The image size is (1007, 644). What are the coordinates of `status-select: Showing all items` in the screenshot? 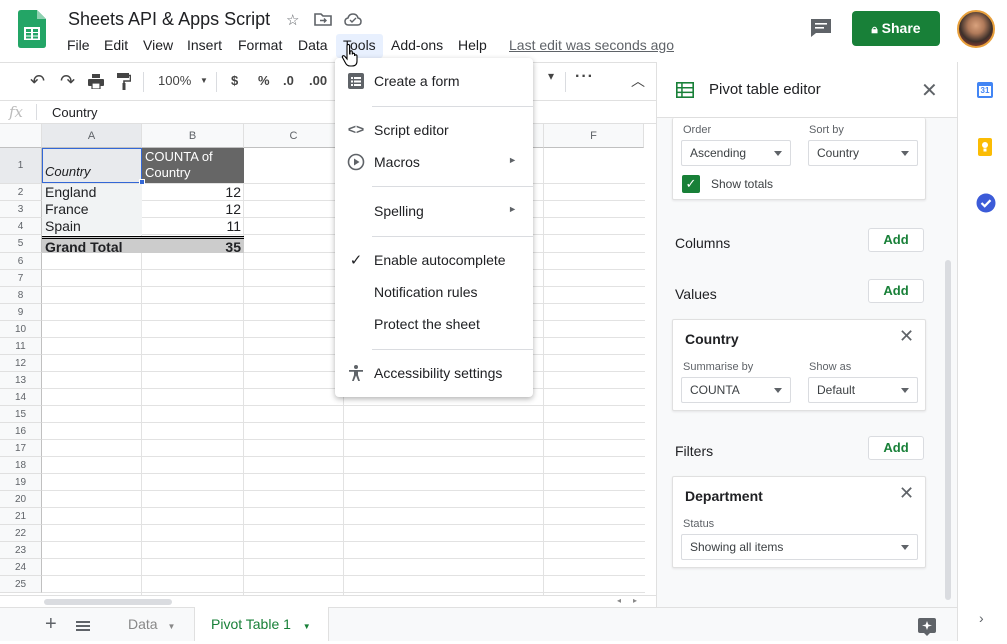 It's located at (799, 547).